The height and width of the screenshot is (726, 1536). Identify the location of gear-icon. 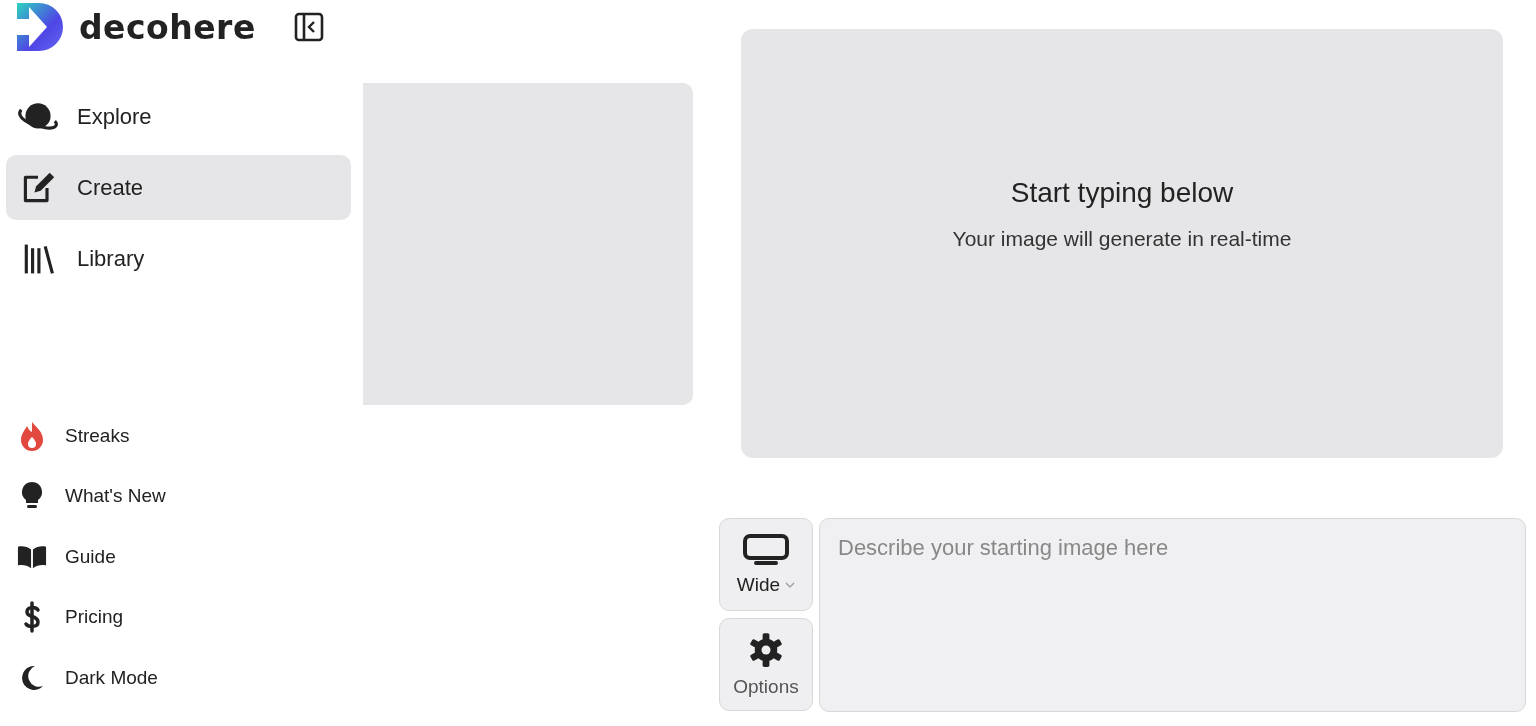
(766, 649).